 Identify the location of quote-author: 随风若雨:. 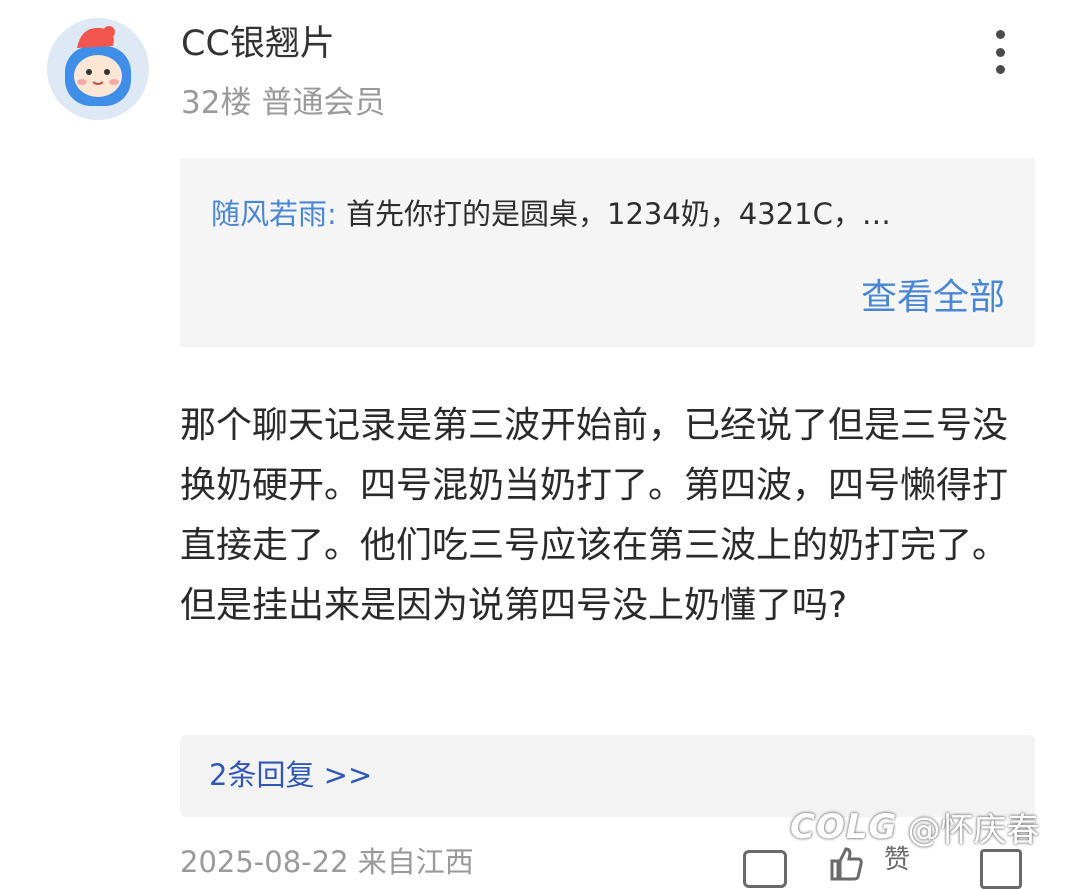
(274, 214).